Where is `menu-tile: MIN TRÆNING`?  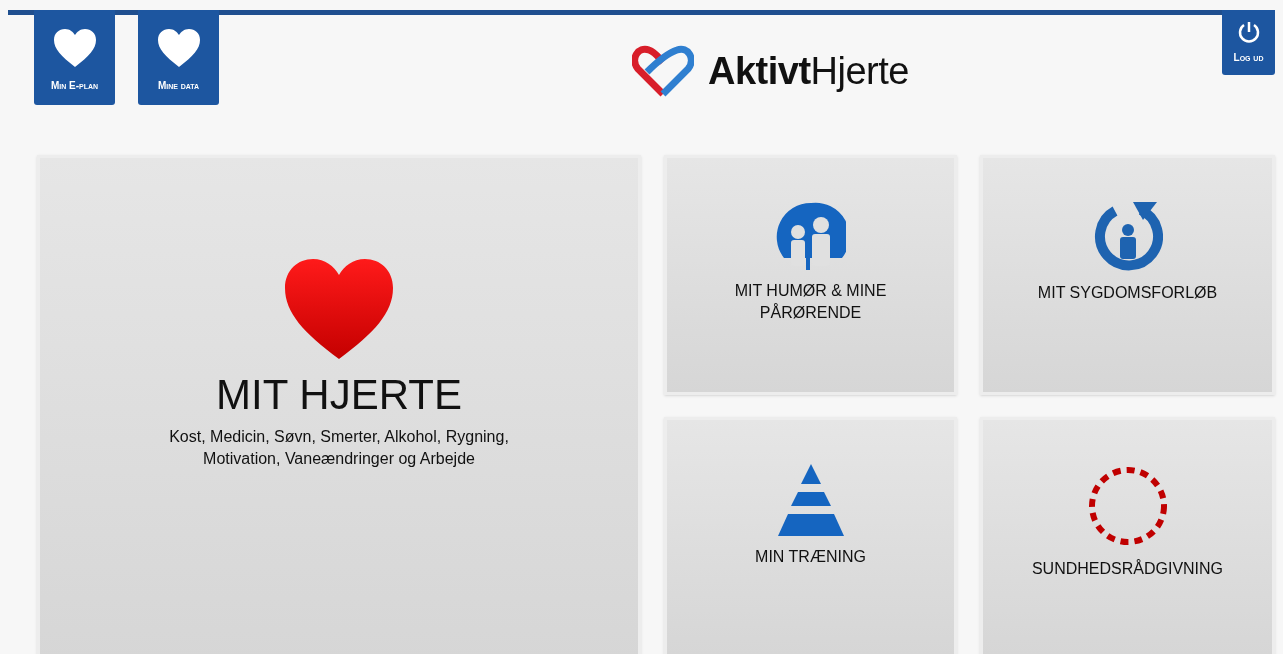 menu-tile: MIN TRÆNING is located at coordinates (810, 535).